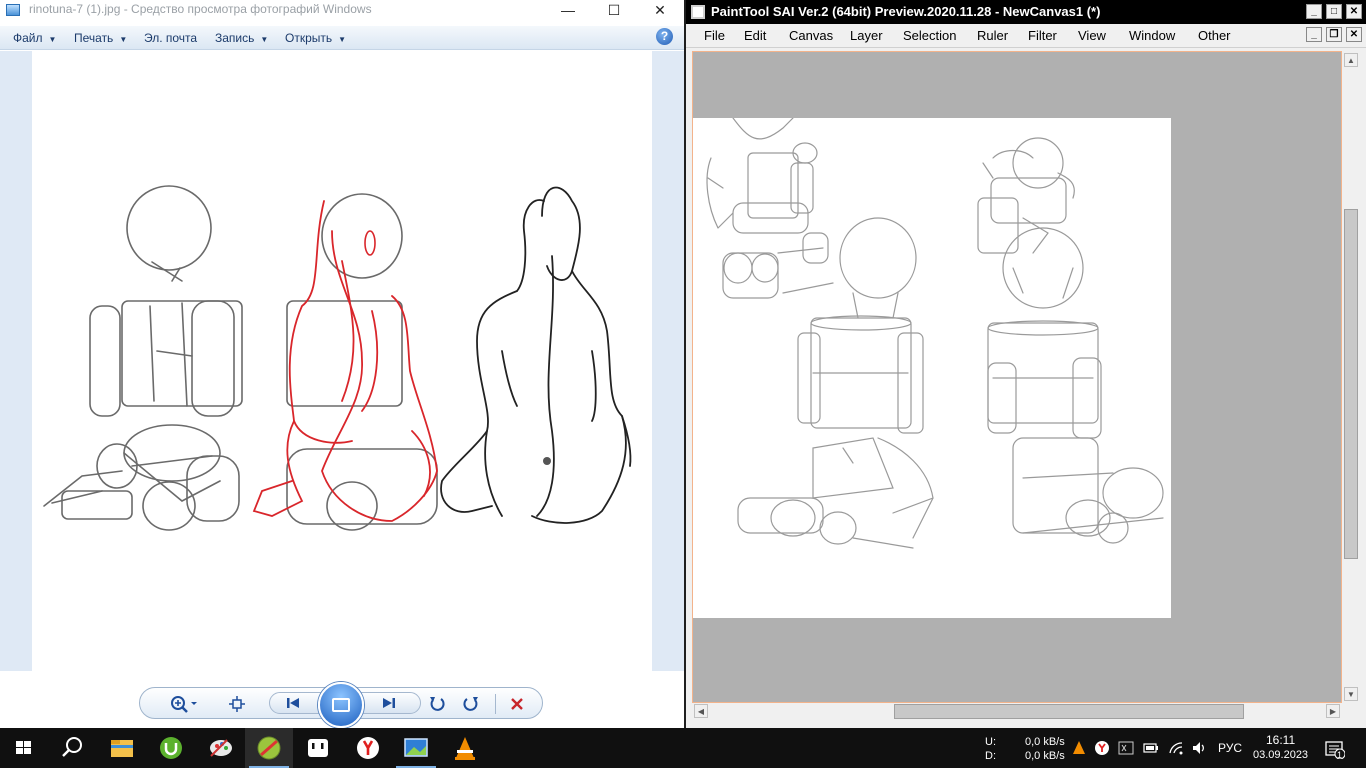  I want to click on slideshow-icon, so click(341, 705).